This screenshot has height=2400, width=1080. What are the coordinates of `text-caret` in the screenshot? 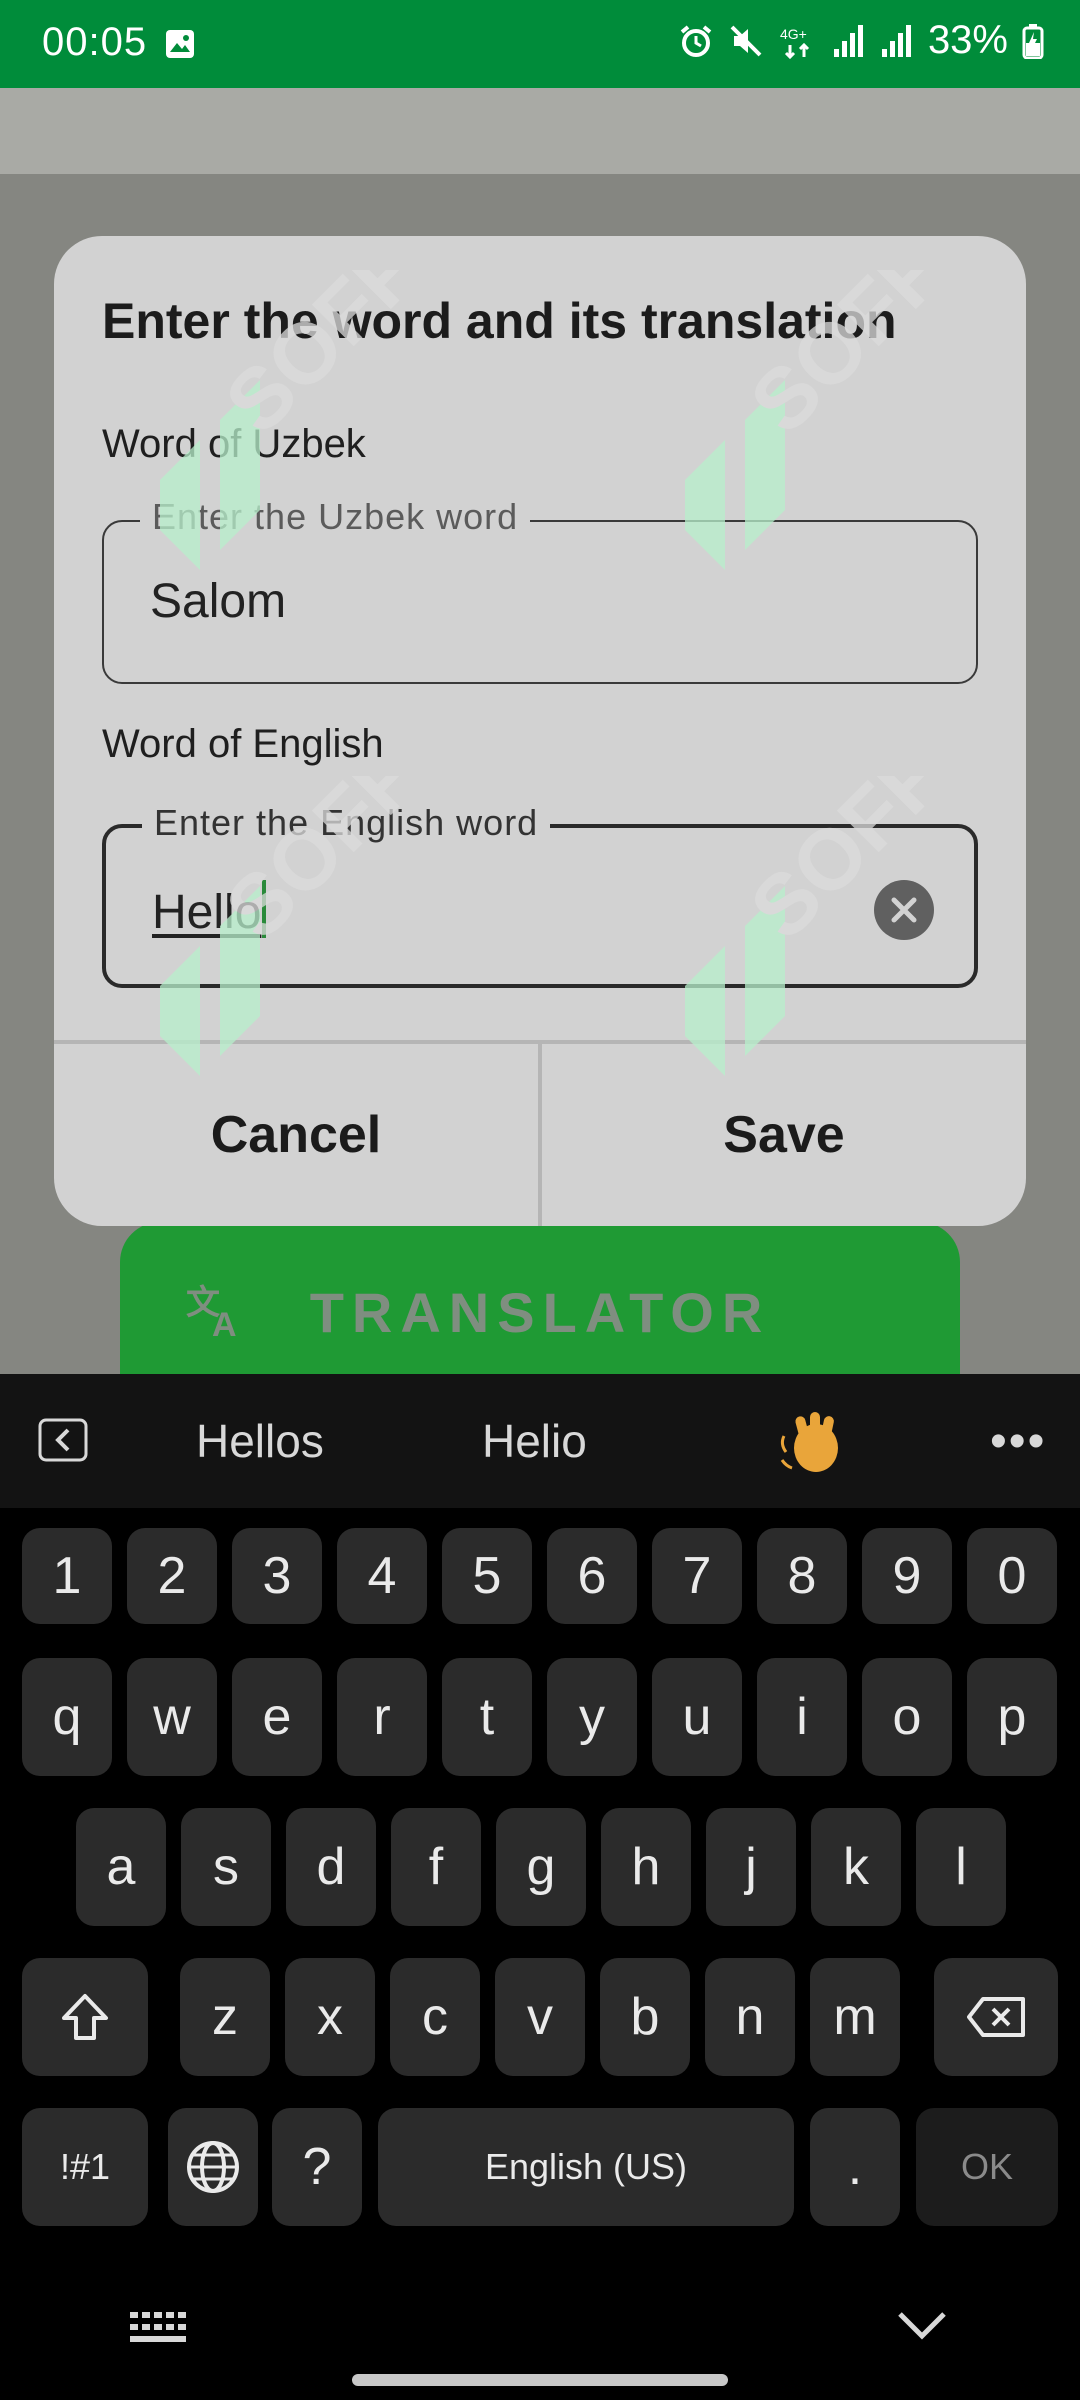 It's located at (264, 909).